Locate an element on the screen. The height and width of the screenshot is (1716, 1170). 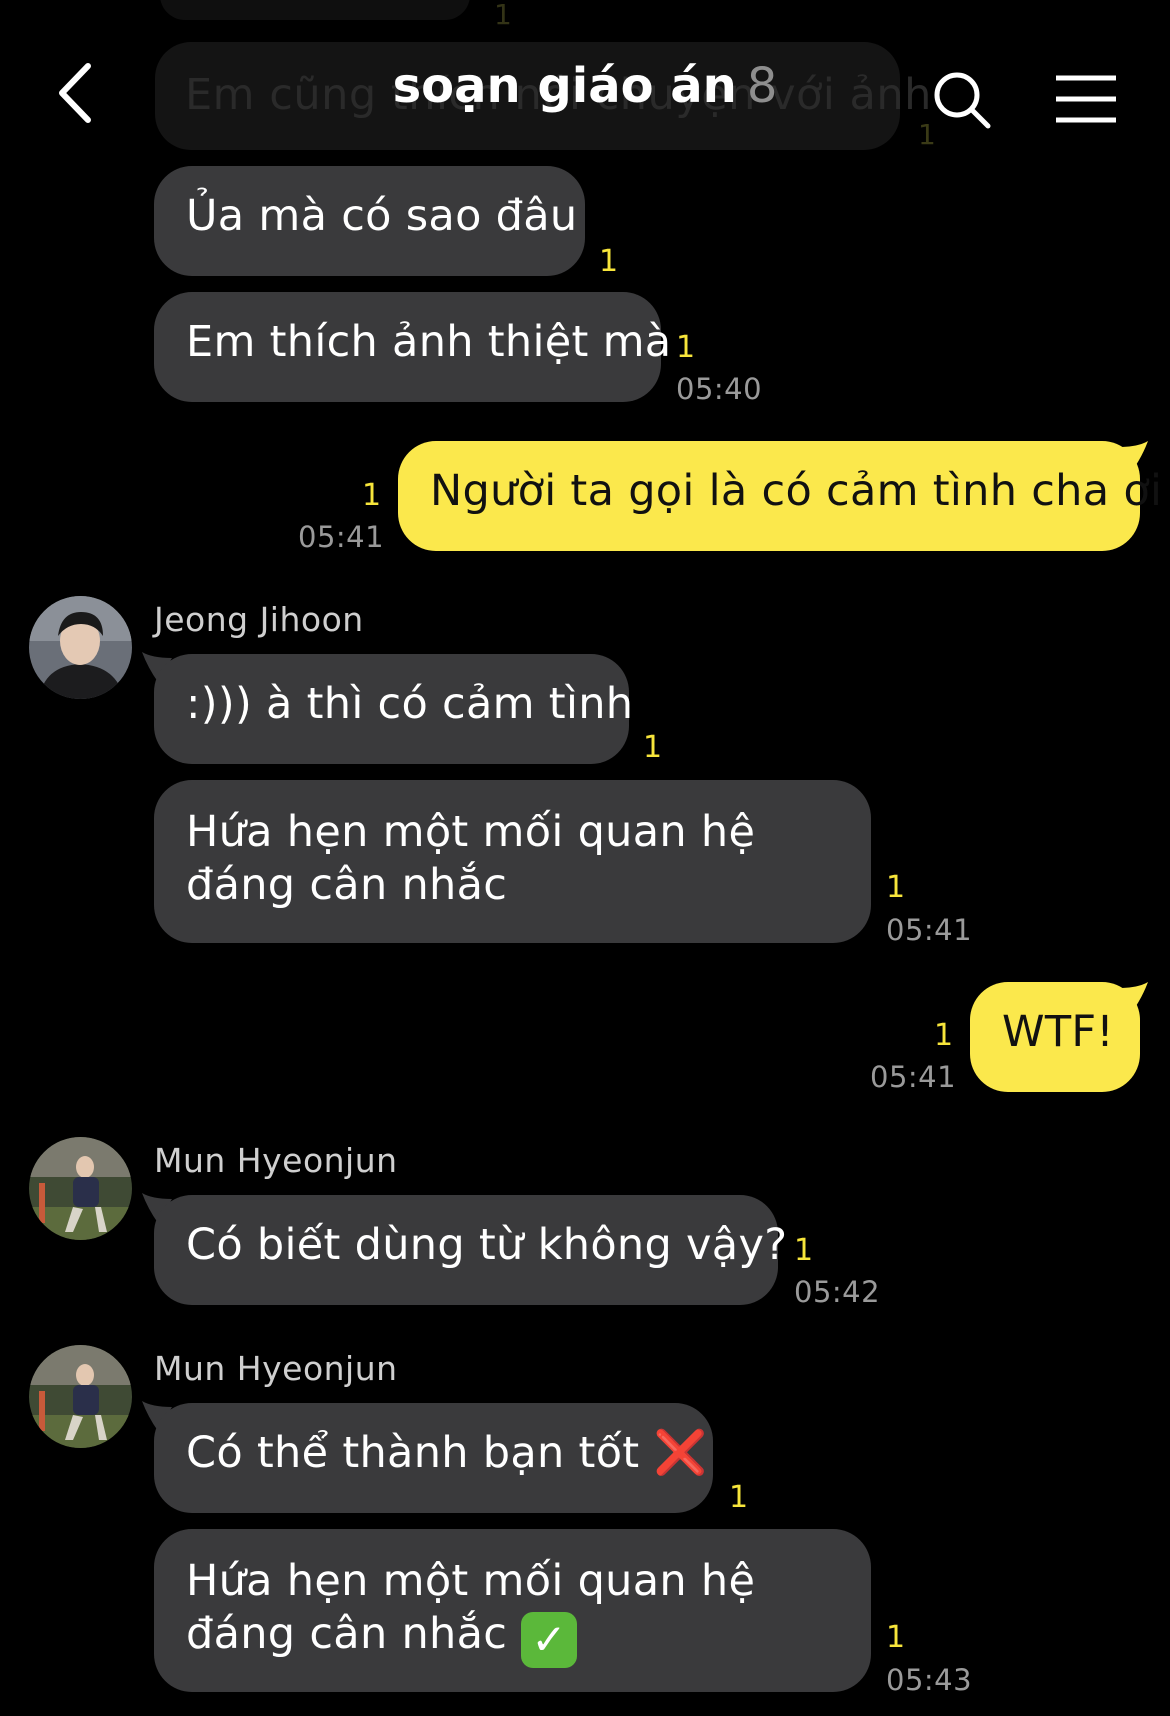
message-bubble: Em thích ảnh thiệt mà is located at coordinates (412, 347).